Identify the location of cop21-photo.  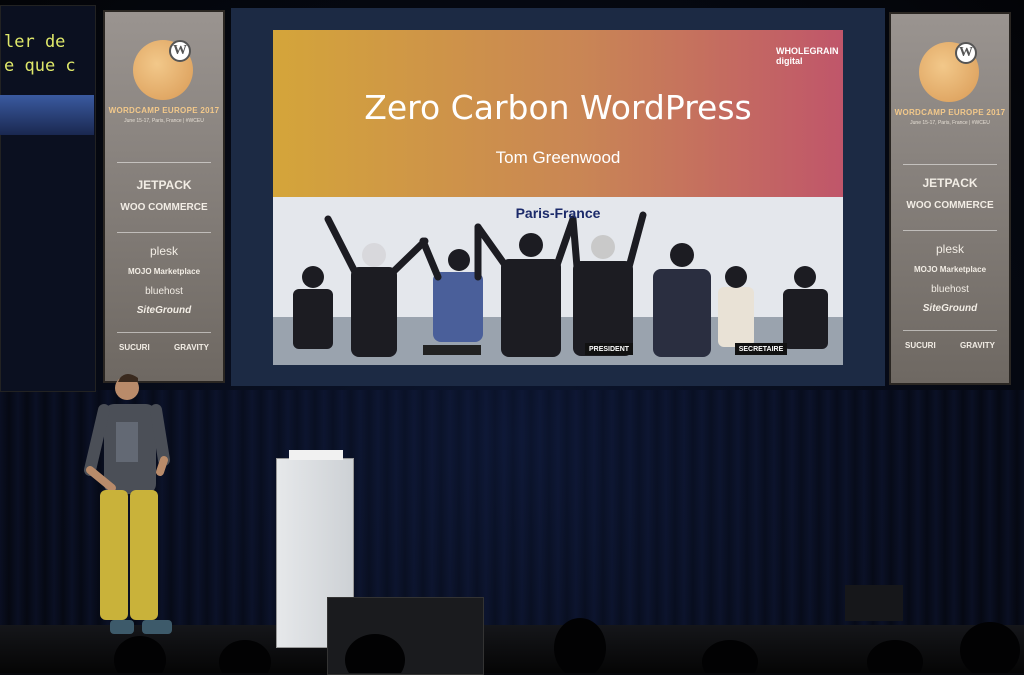
(558, 281).